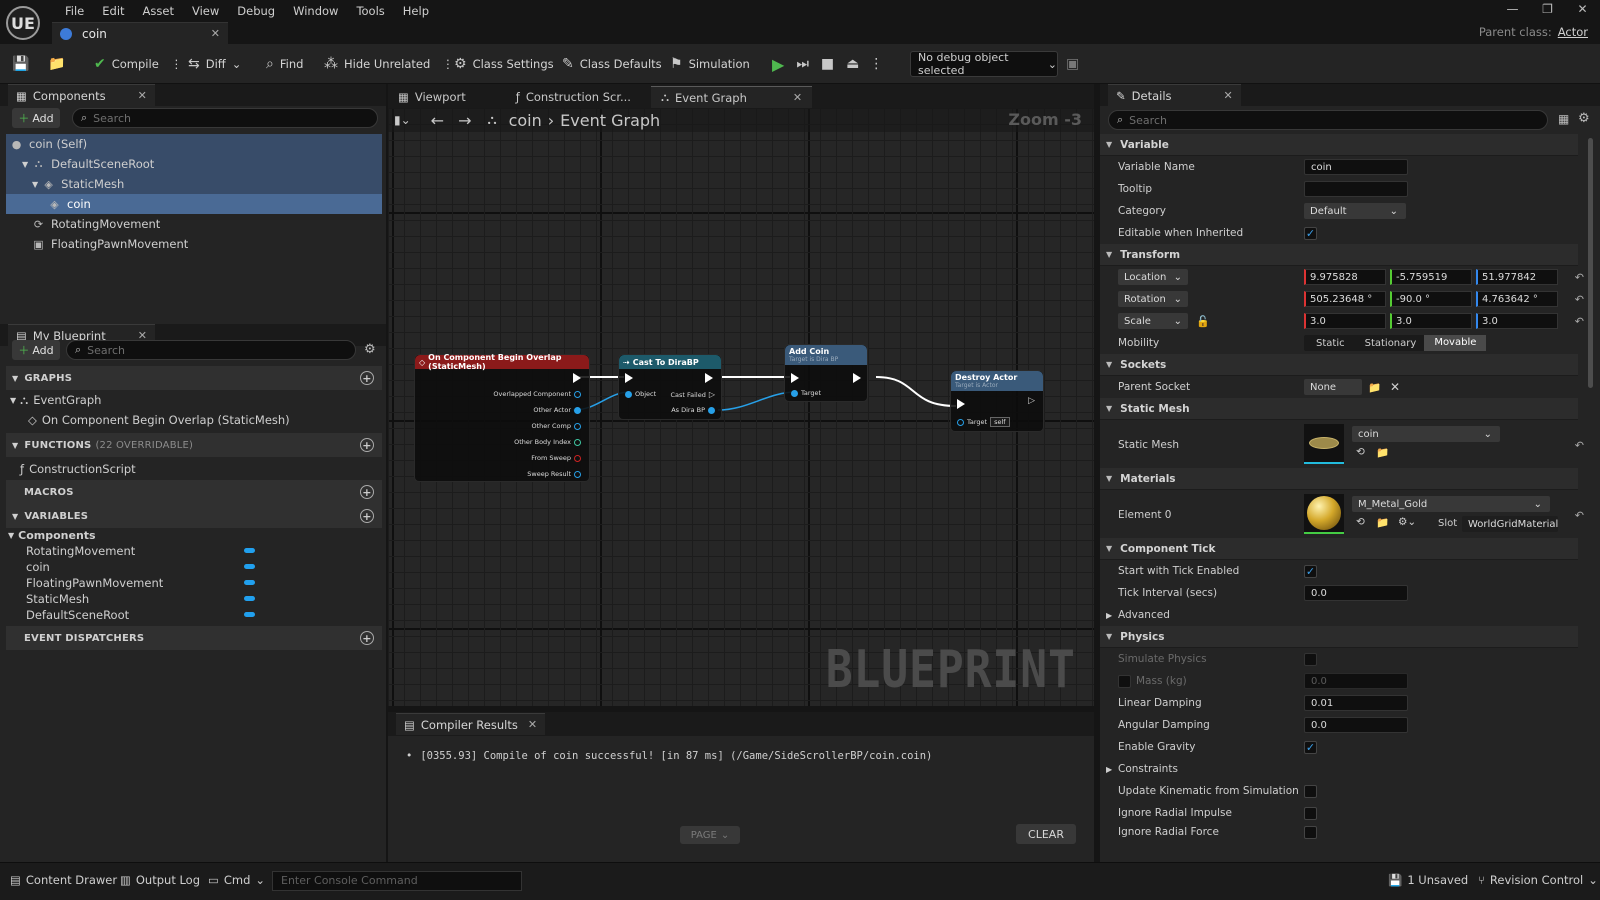 The height and width of the screenshot is (900, 1600). Describe the element at coordinates (876, 64) in the screenshot. I see `play-options-icon: ⋮` at that location.